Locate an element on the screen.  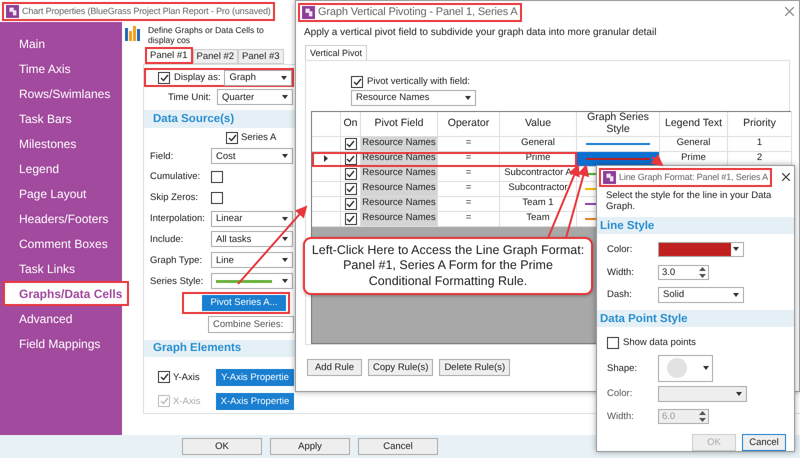
color-dropdown is located at coordinates (701, 249).